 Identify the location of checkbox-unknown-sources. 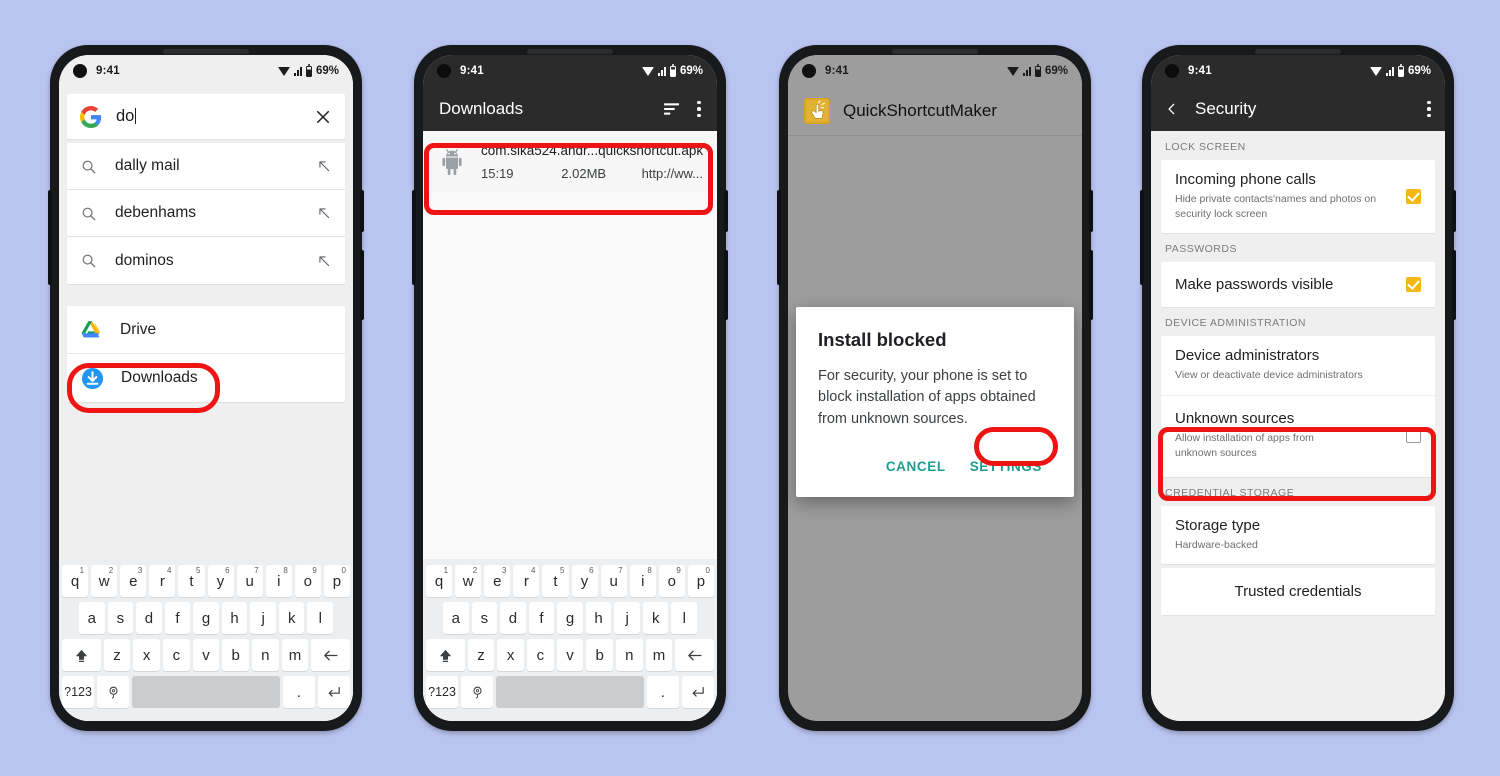
(1413, 435).